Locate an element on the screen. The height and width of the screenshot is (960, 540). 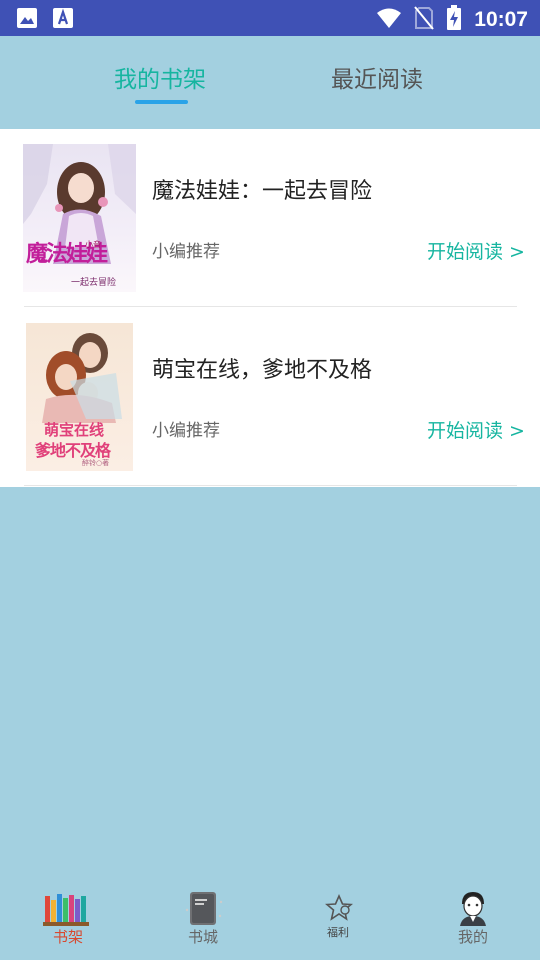
status-bar: 10:07 is located at coordinates (270, 18).